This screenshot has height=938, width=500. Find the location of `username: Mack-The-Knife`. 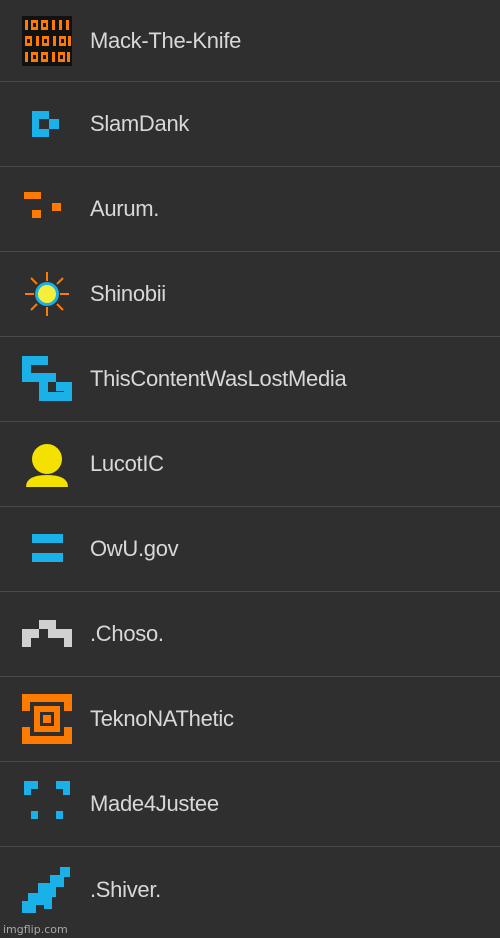

username: Mack-The-Knife is located at coordinates (166, 40).